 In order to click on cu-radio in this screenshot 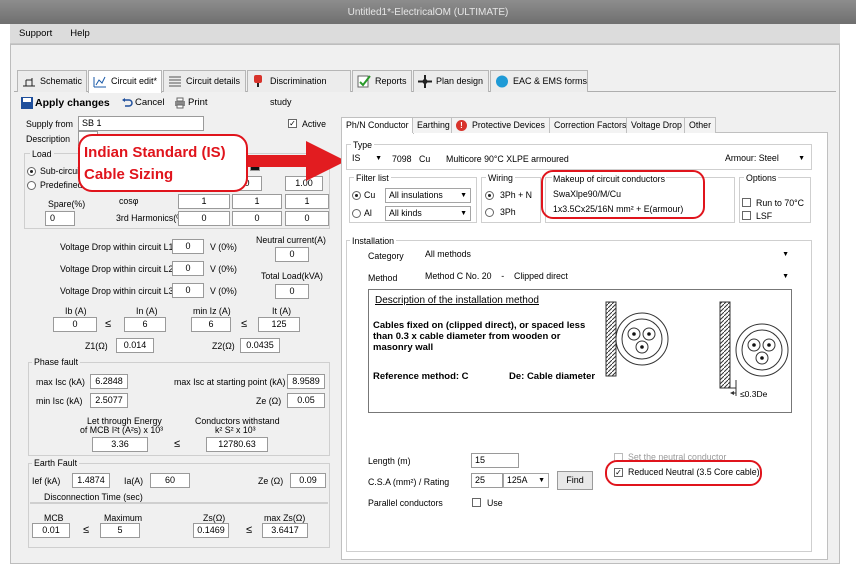, I will do `click(356, 195)`.